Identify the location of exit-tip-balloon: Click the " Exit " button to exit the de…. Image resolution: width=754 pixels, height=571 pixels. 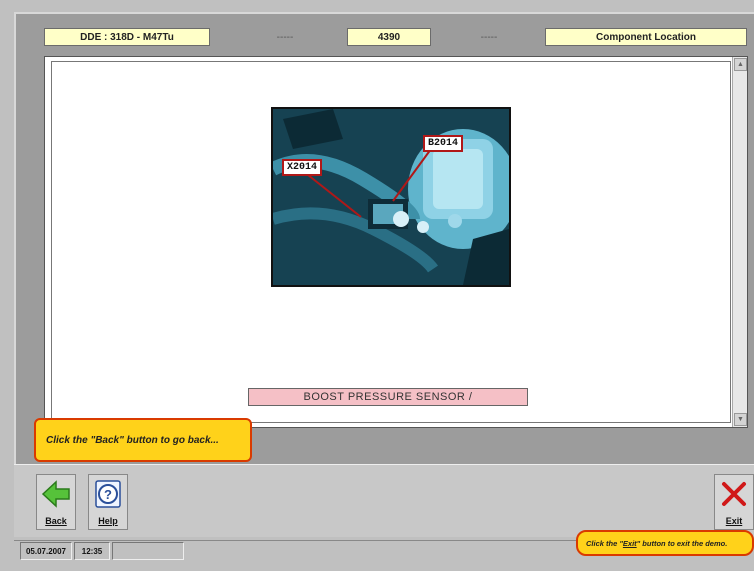
(665, 543).